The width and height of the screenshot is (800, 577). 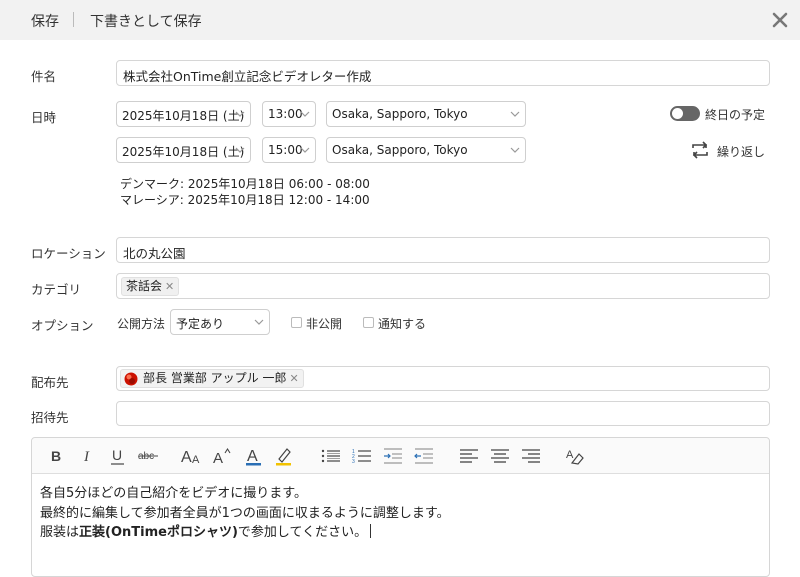 What do you see at coordinates (68, 253) in the screenshot?
I see `location-label: ロケーション` at bounding box center [68, 253].